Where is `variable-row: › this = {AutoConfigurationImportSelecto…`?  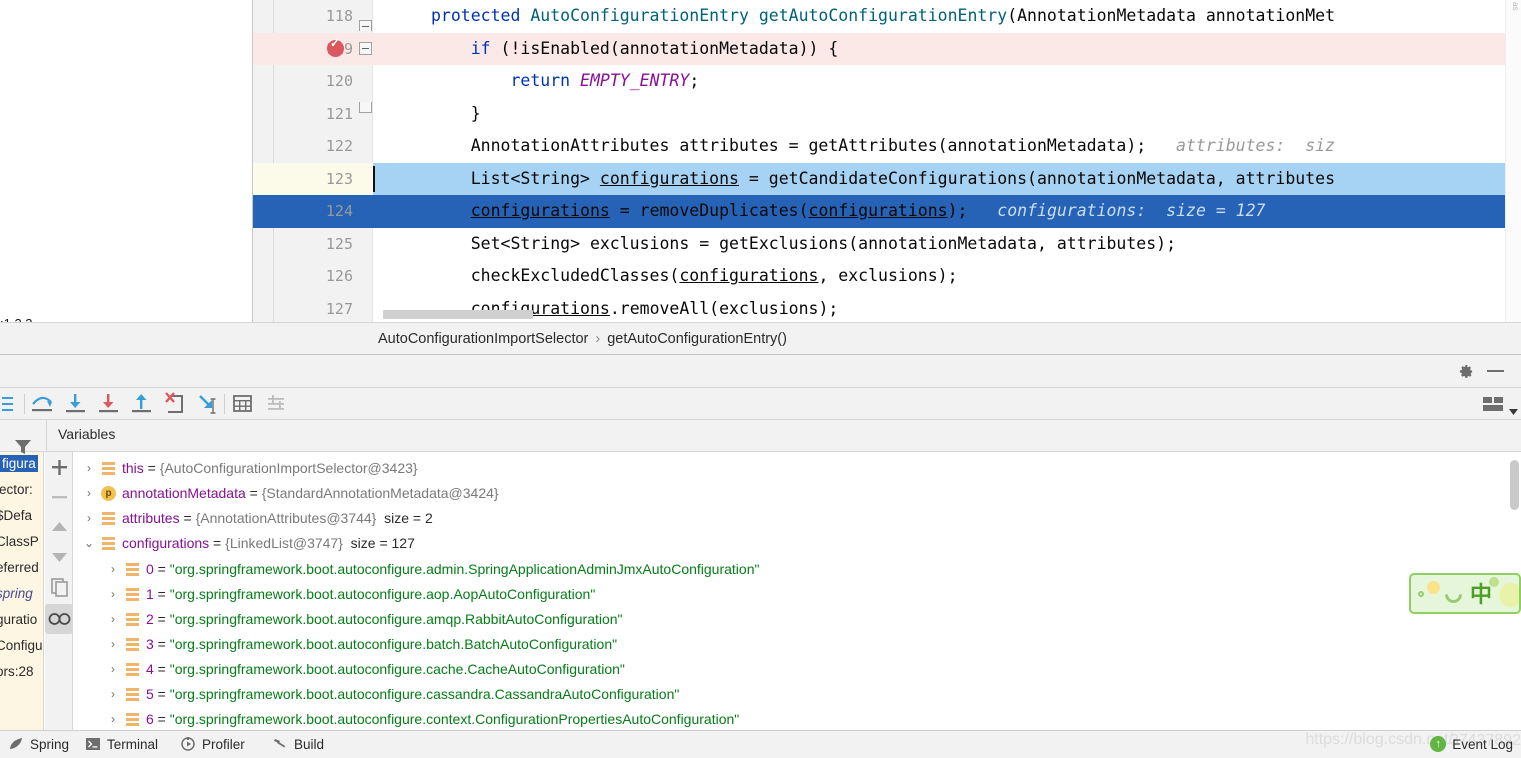
variable-row: › this = {AutoConfigurationImportSelecto… is located at coordinates (788, 468).